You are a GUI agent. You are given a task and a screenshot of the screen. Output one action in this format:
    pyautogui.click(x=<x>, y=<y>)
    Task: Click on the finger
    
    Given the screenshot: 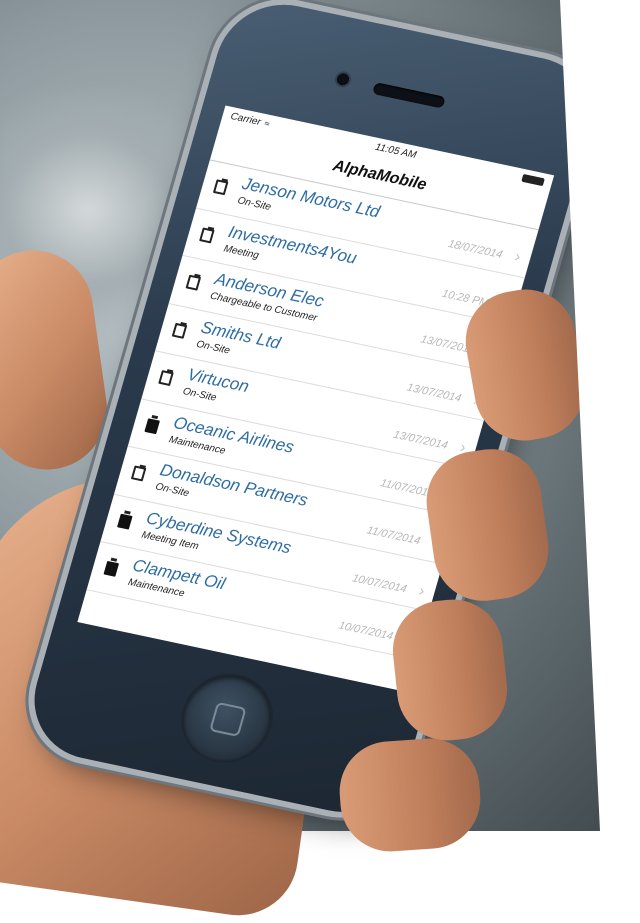 What is the action you would take?
    pyautogui.click(x=410, y=795)
    